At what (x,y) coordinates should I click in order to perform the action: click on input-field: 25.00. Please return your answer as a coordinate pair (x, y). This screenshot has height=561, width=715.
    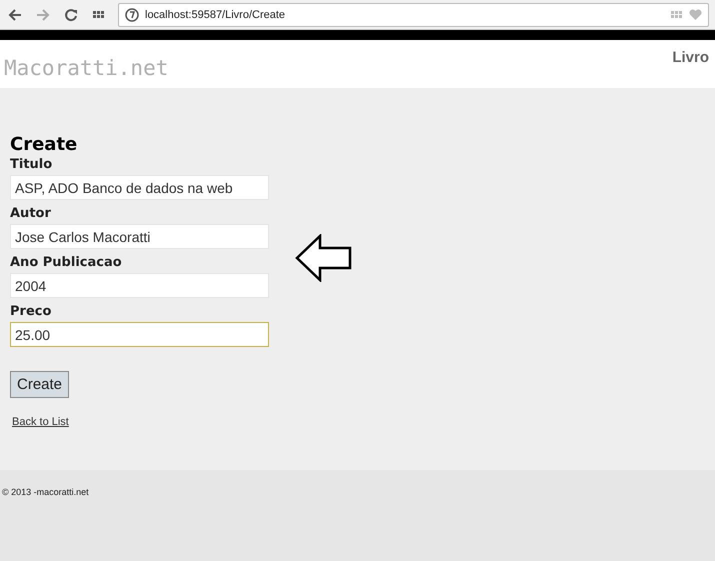
    Looking at the image, I should click on (139, 334).